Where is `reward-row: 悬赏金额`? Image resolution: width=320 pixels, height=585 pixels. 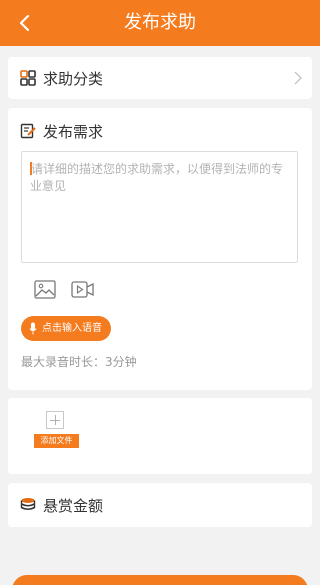 reward-row: 悬赏金额 is located at coordinates (160, 505).